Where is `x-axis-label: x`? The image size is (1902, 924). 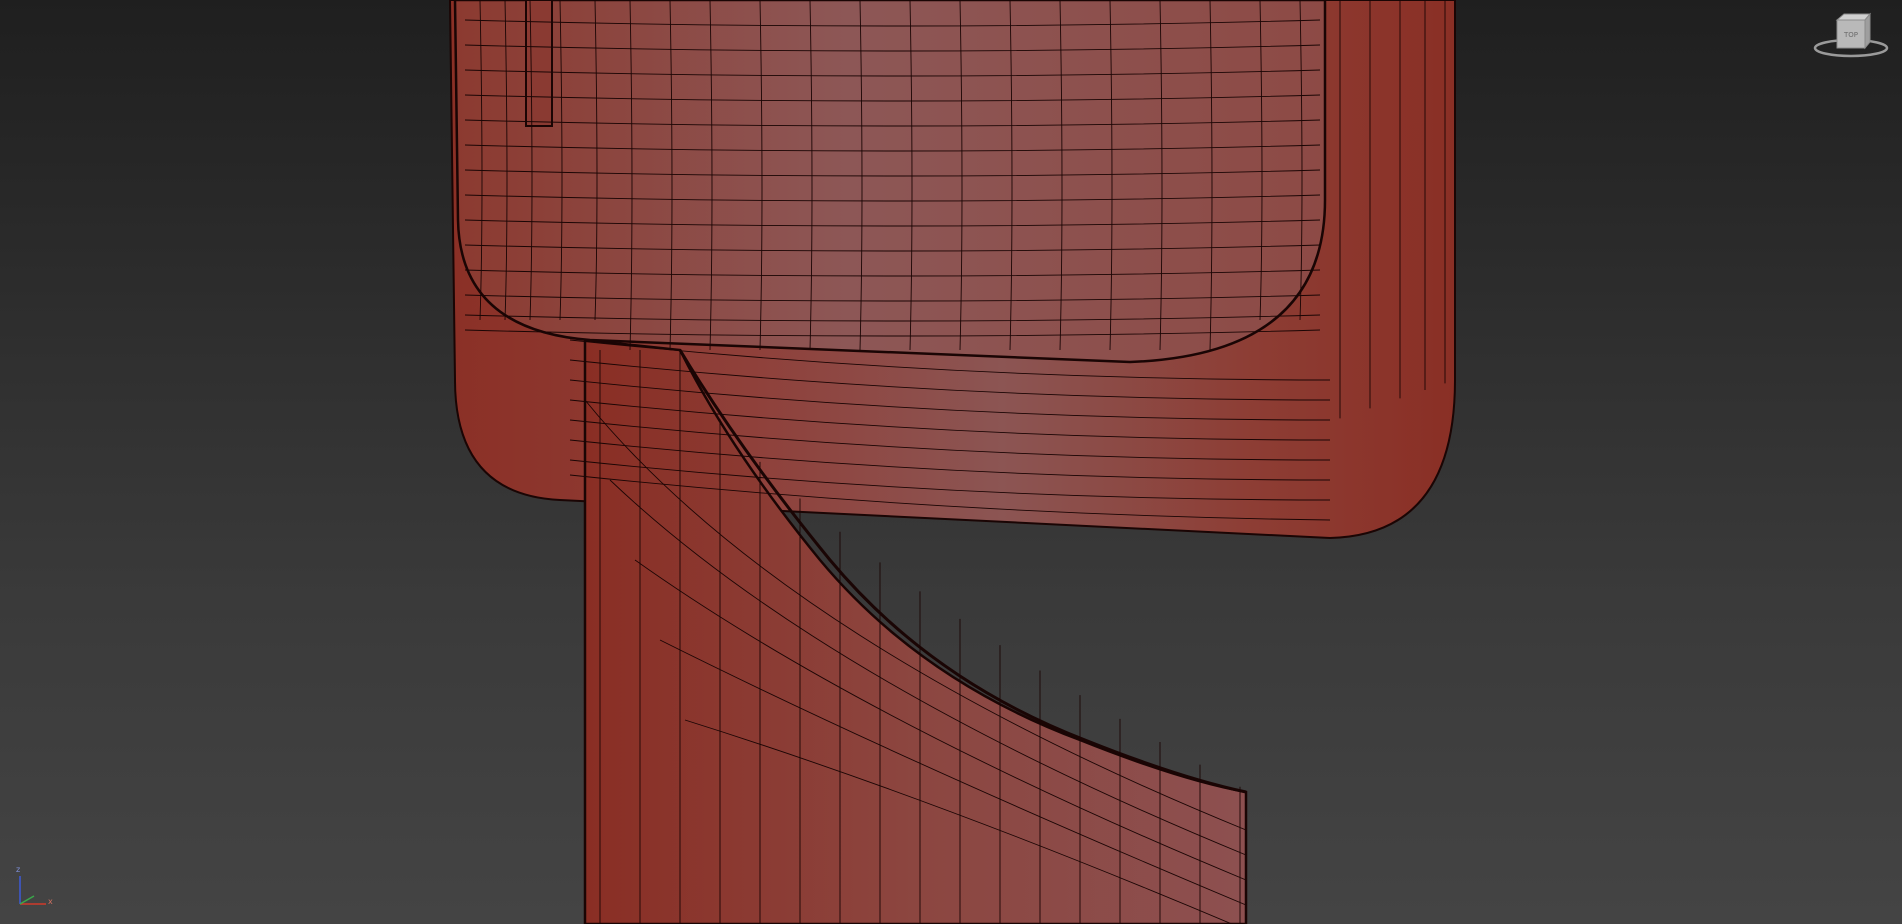
x-axis-label: x is located at coordinates (50, 901).